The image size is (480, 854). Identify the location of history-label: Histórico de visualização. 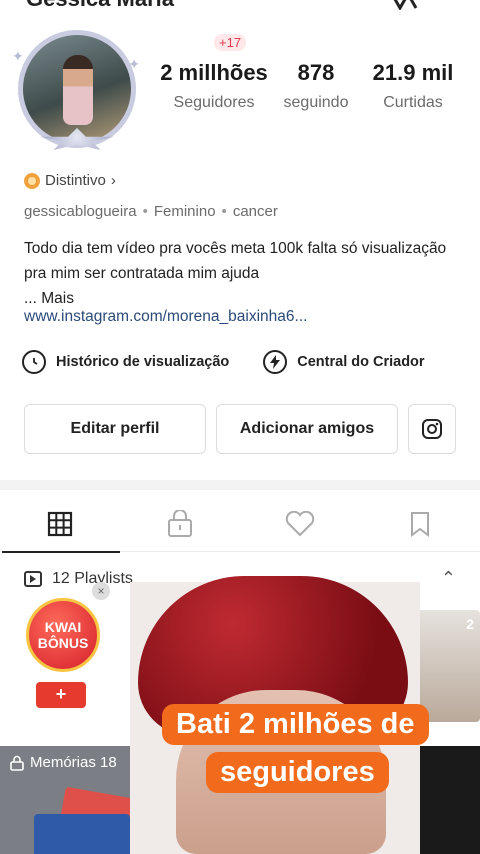
(143, 362).